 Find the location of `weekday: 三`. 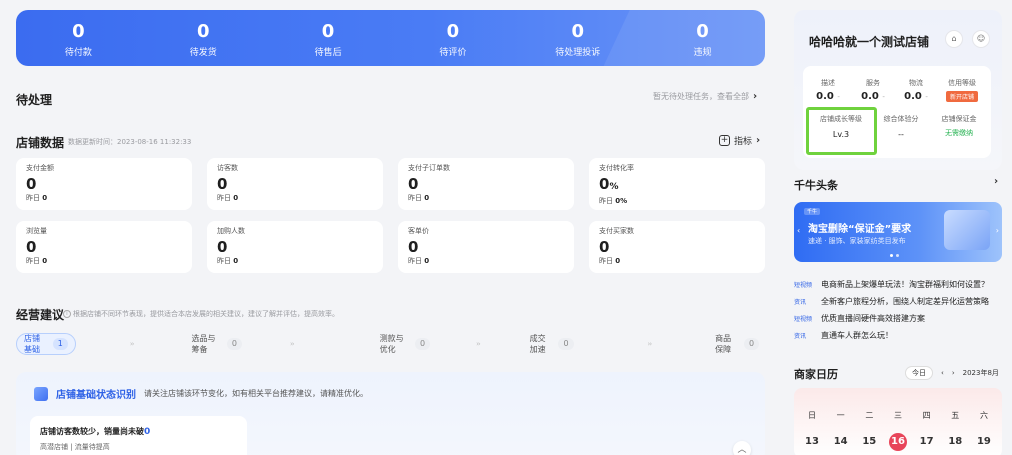

weekday: 三 is located at coordinates (897, 415).